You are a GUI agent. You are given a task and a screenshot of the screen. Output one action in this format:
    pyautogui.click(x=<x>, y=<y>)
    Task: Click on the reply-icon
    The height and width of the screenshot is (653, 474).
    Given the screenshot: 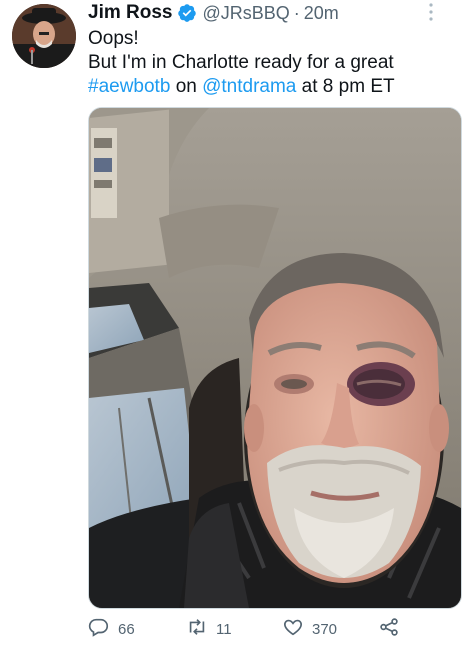 What is the action you would take?
    pyautogui.click(x=103, y=629)
    